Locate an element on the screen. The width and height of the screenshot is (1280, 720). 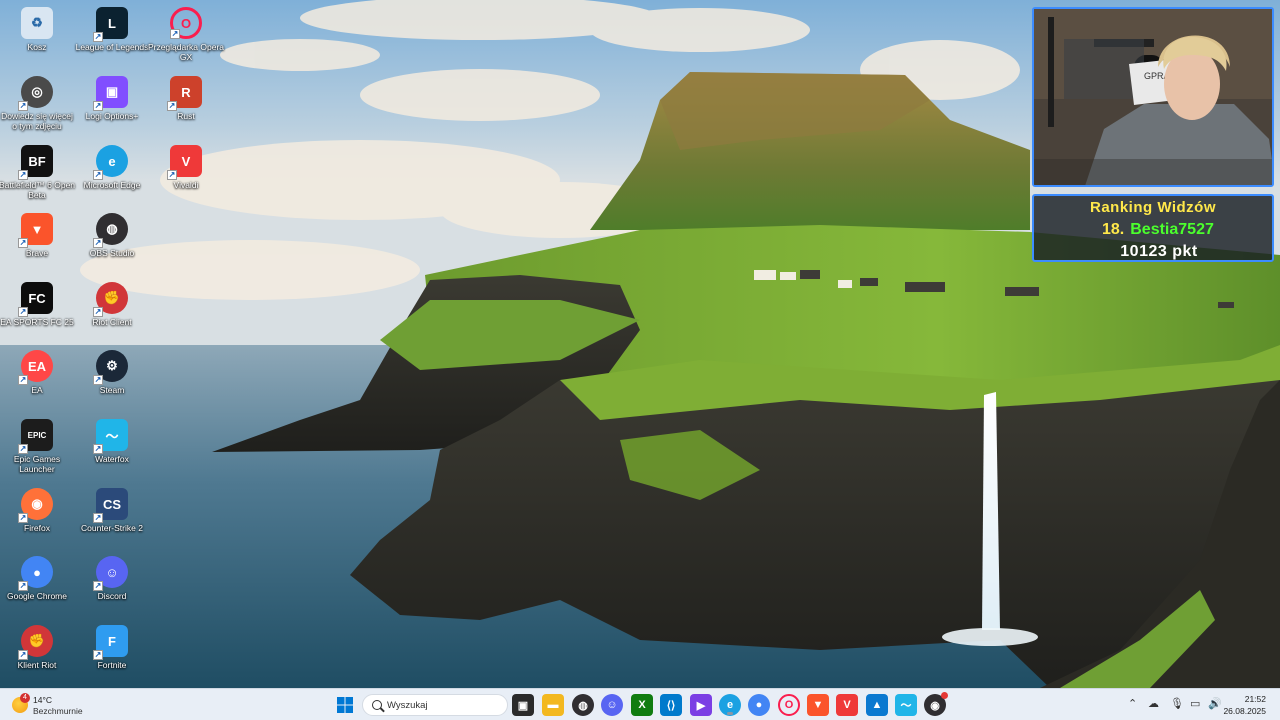
start-button is located at coordinates (345, 705).